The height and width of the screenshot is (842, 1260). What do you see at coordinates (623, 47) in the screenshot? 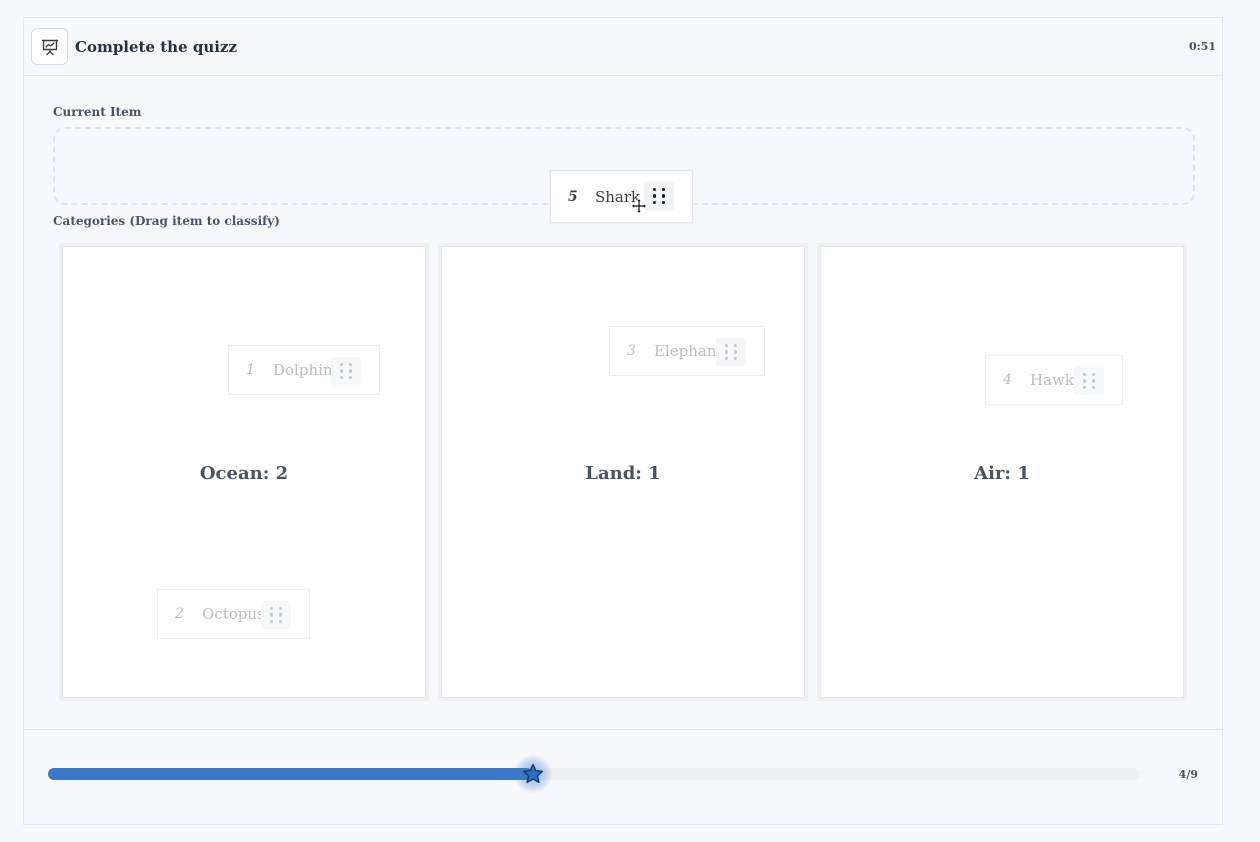
I see `quiz-header: Complete the quizz 0:51` at bounding box center [623, 47].